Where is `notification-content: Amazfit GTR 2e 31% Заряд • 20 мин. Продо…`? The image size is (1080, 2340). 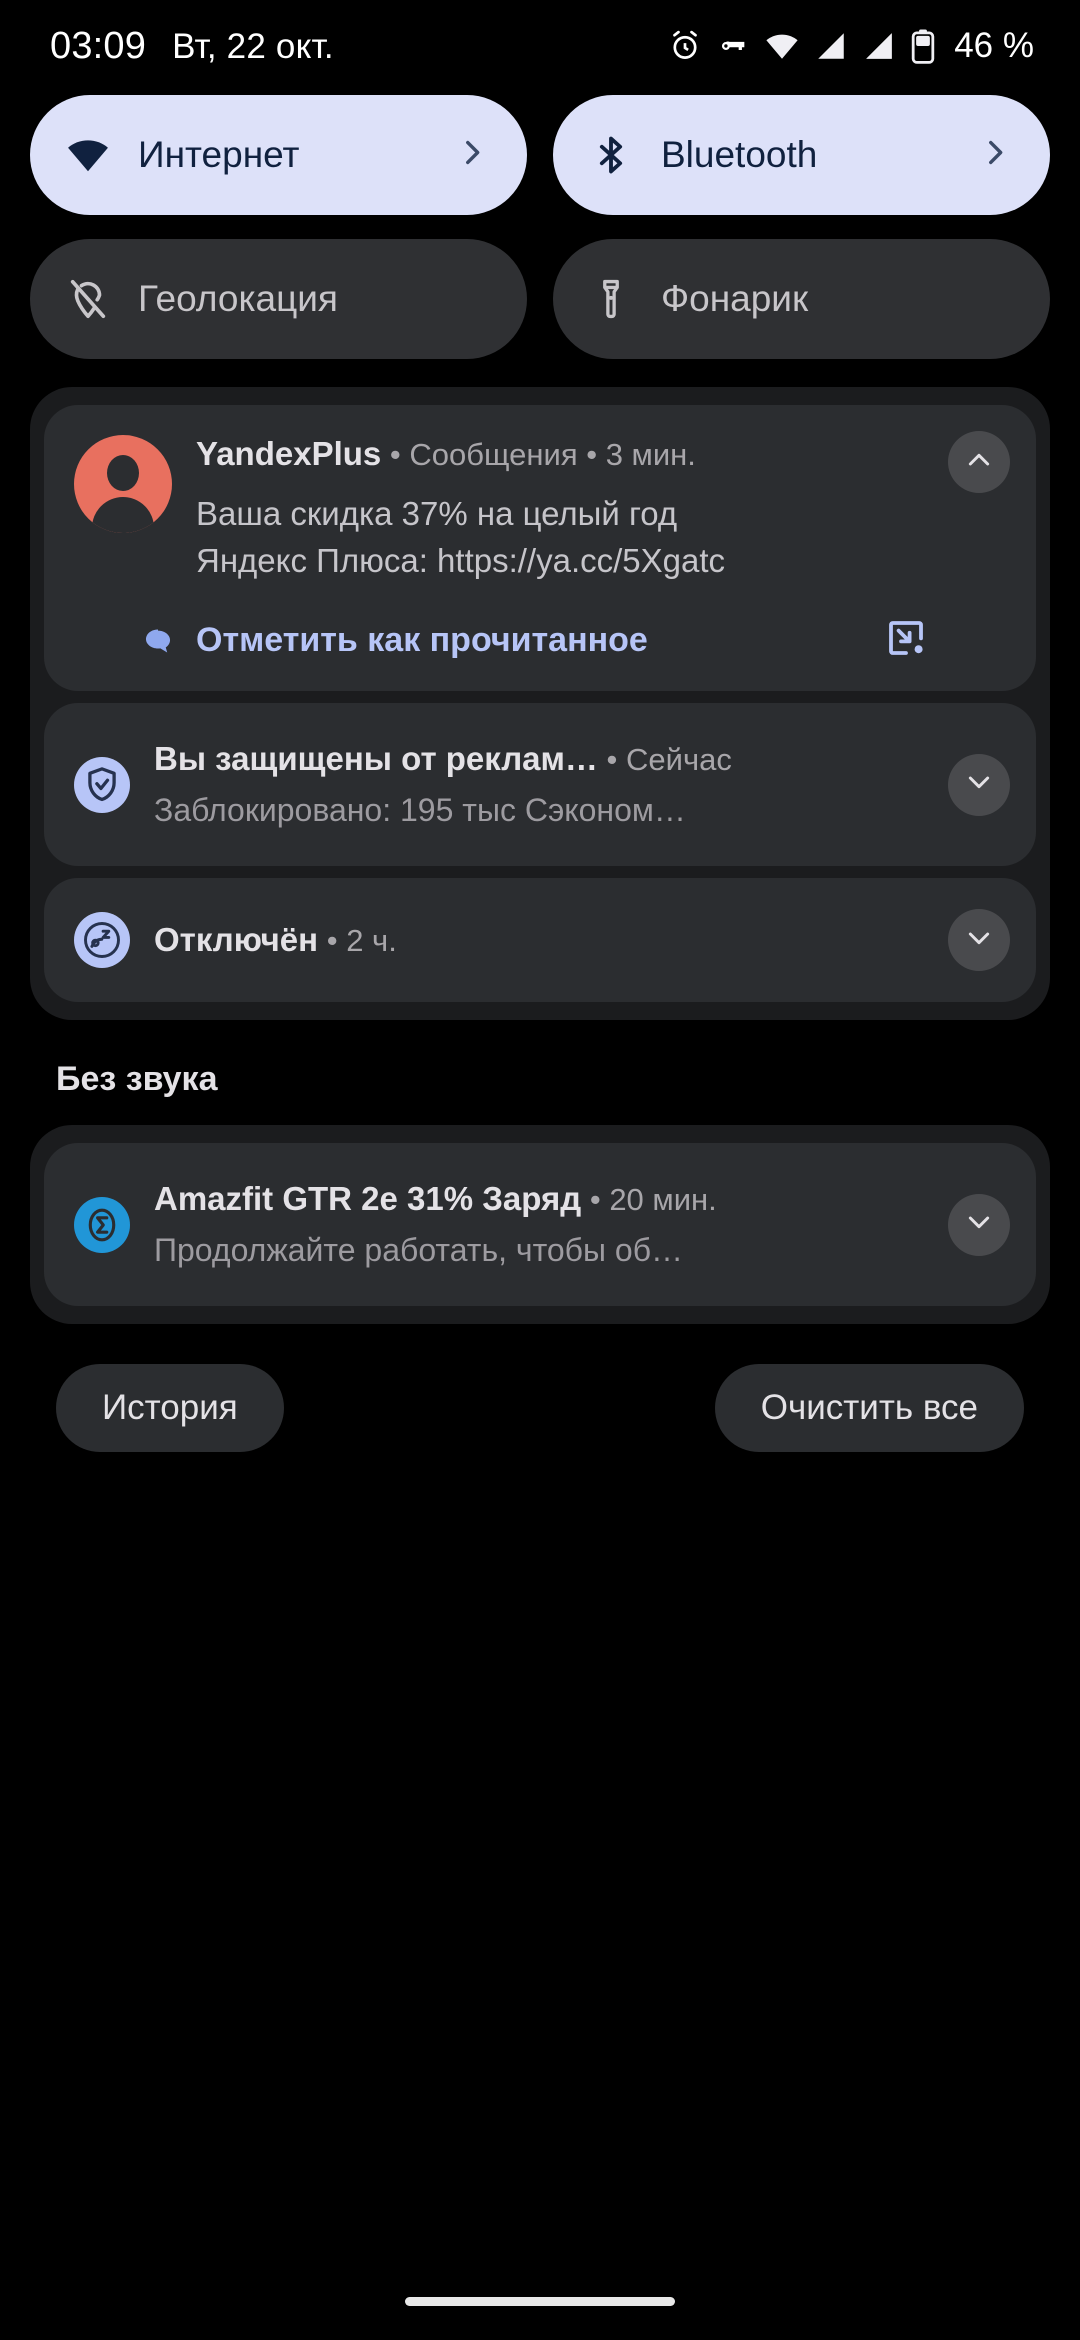 notification-content: Amazfit GTR 2e 31% Заряд • 20 мин. Продо… is located at coordinates (580, 1224).